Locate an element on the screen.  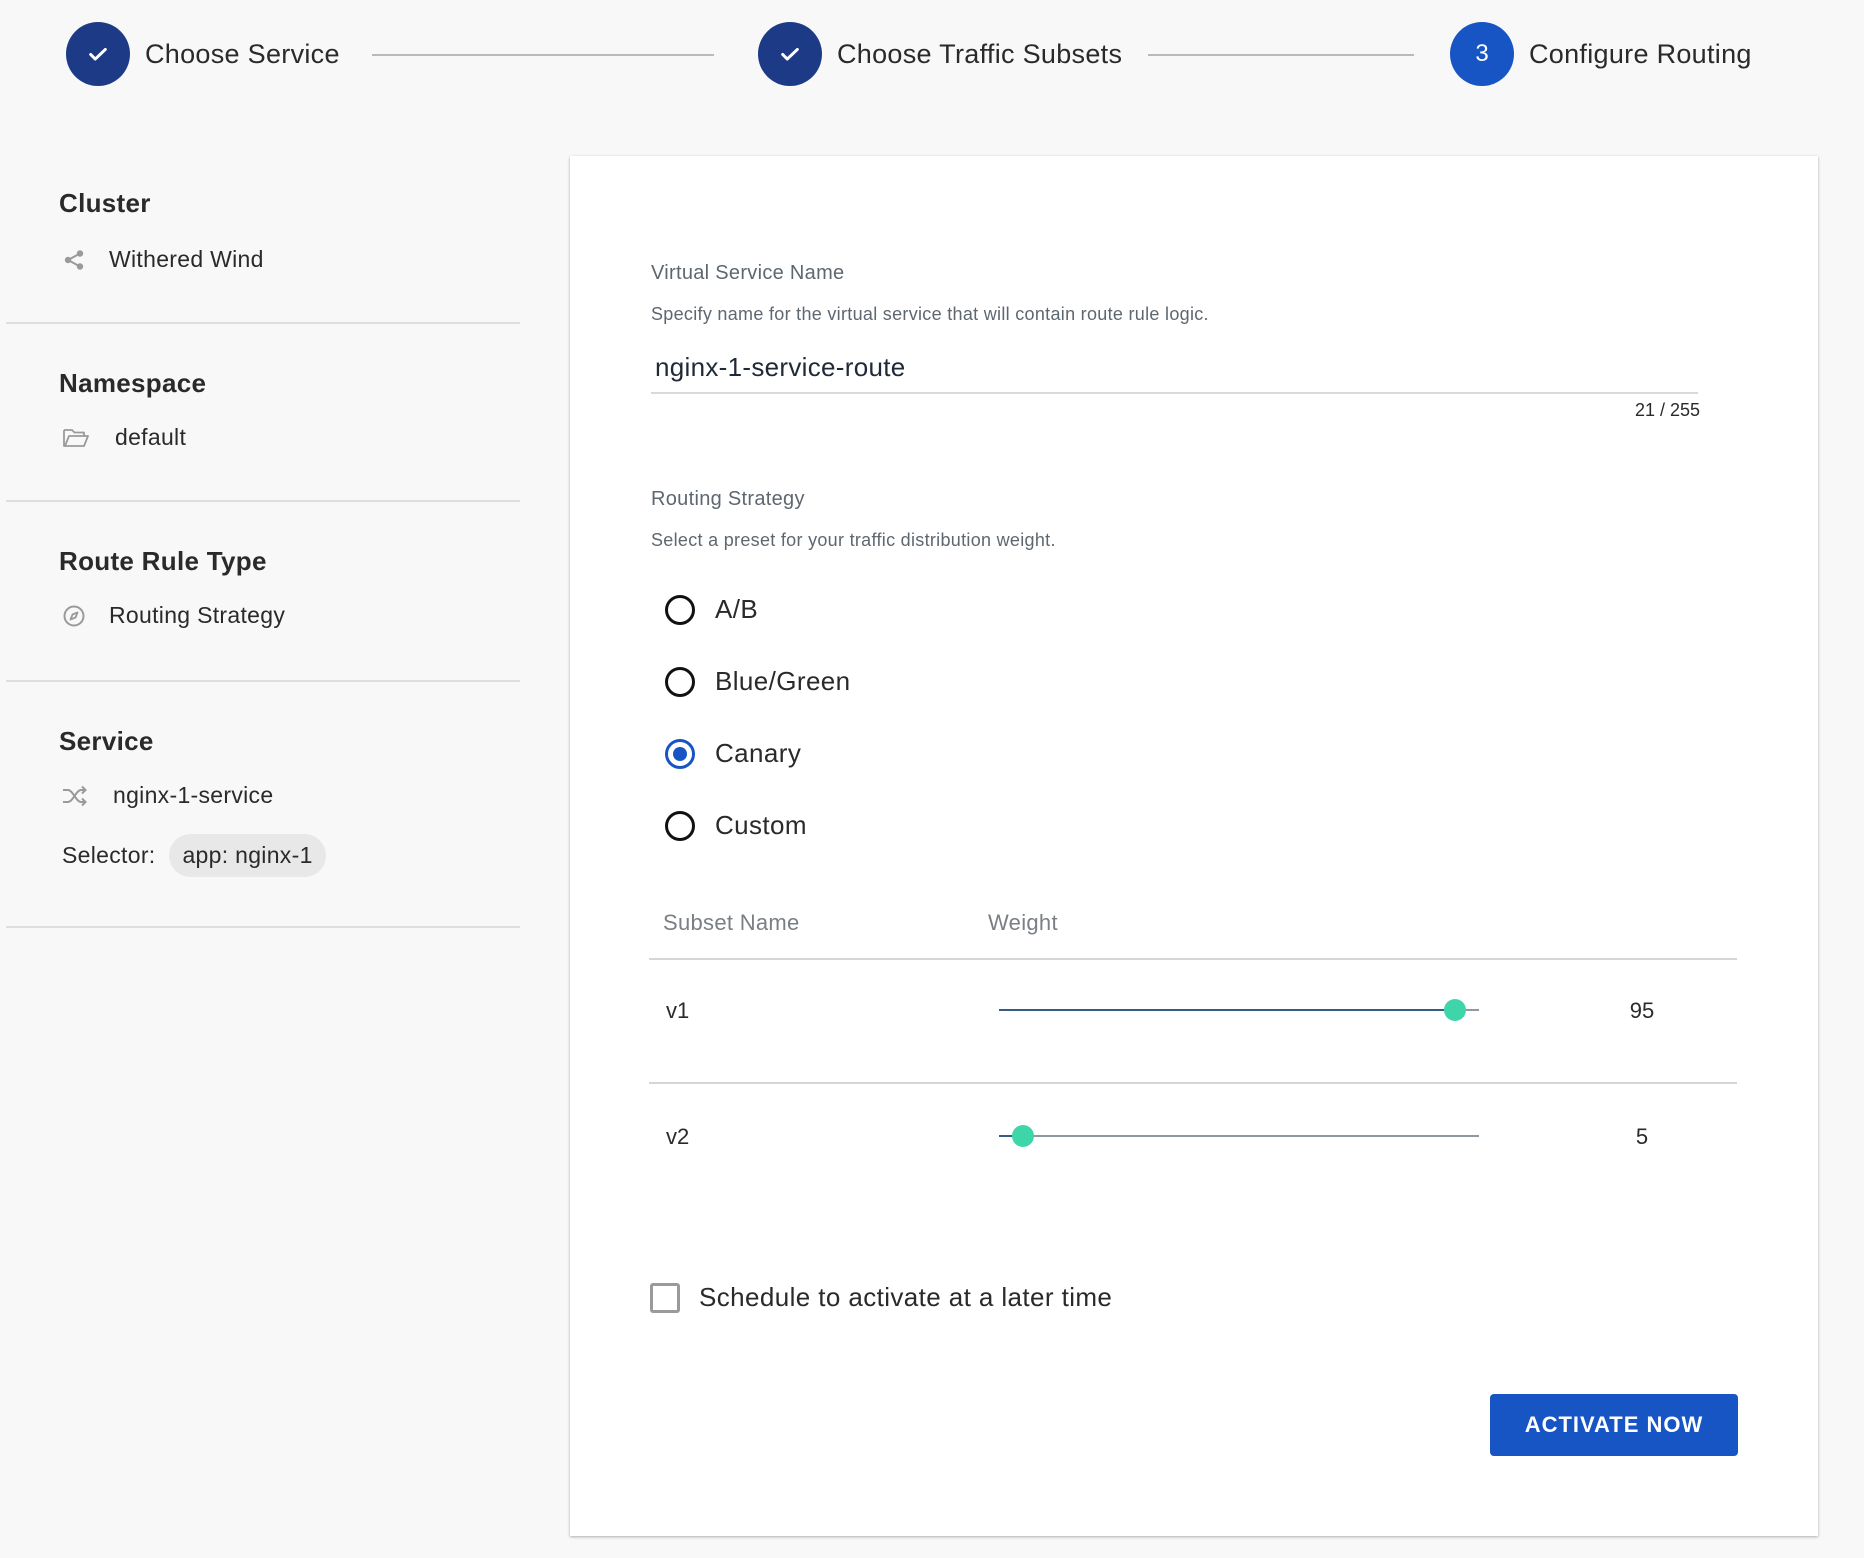
selector-chip: app: nginx-1 is located at coordinates (247, 855).